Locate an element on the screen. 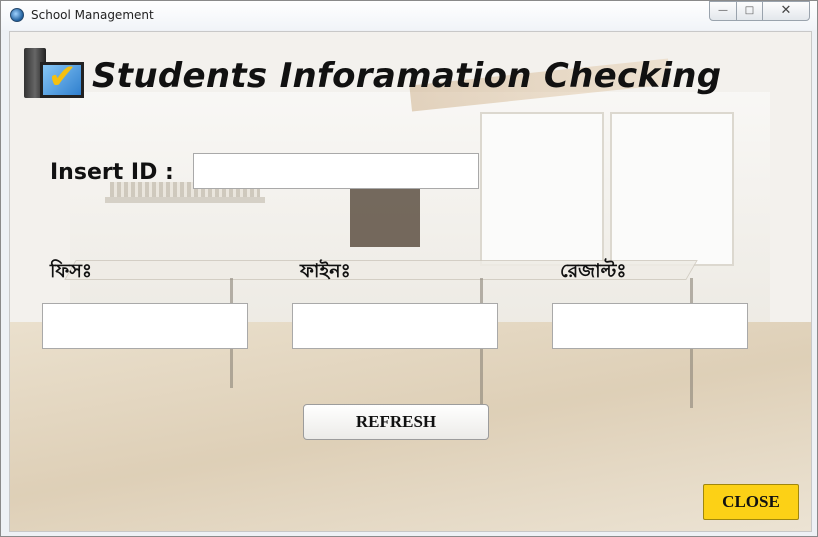  fees-field is located at coordinates (145, 326).